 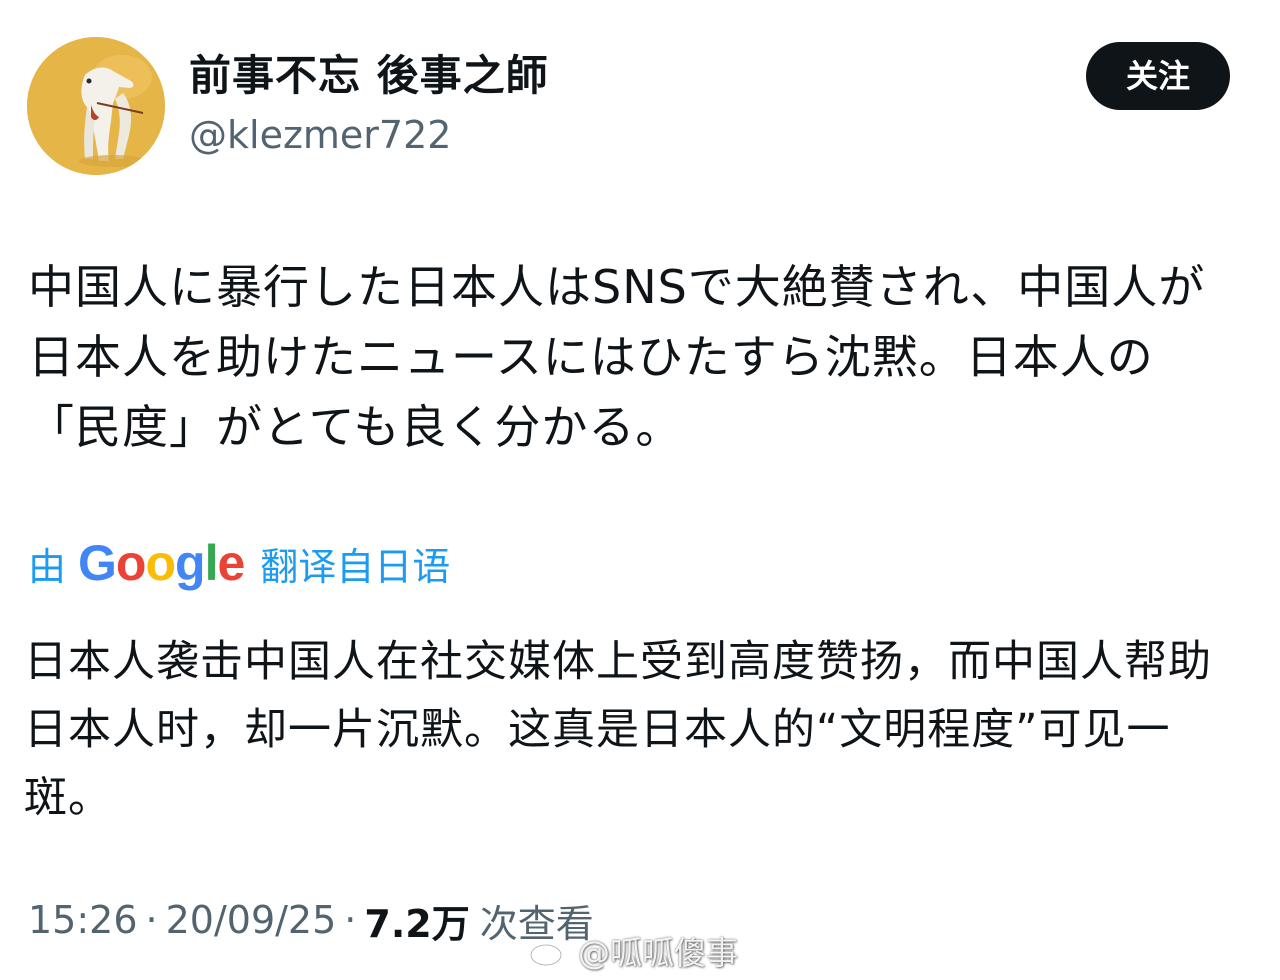 What do you see at coordinates (83, 920) in the screenshot?
I see `tweet-time: 15:26` at bounding box center [83, 920].